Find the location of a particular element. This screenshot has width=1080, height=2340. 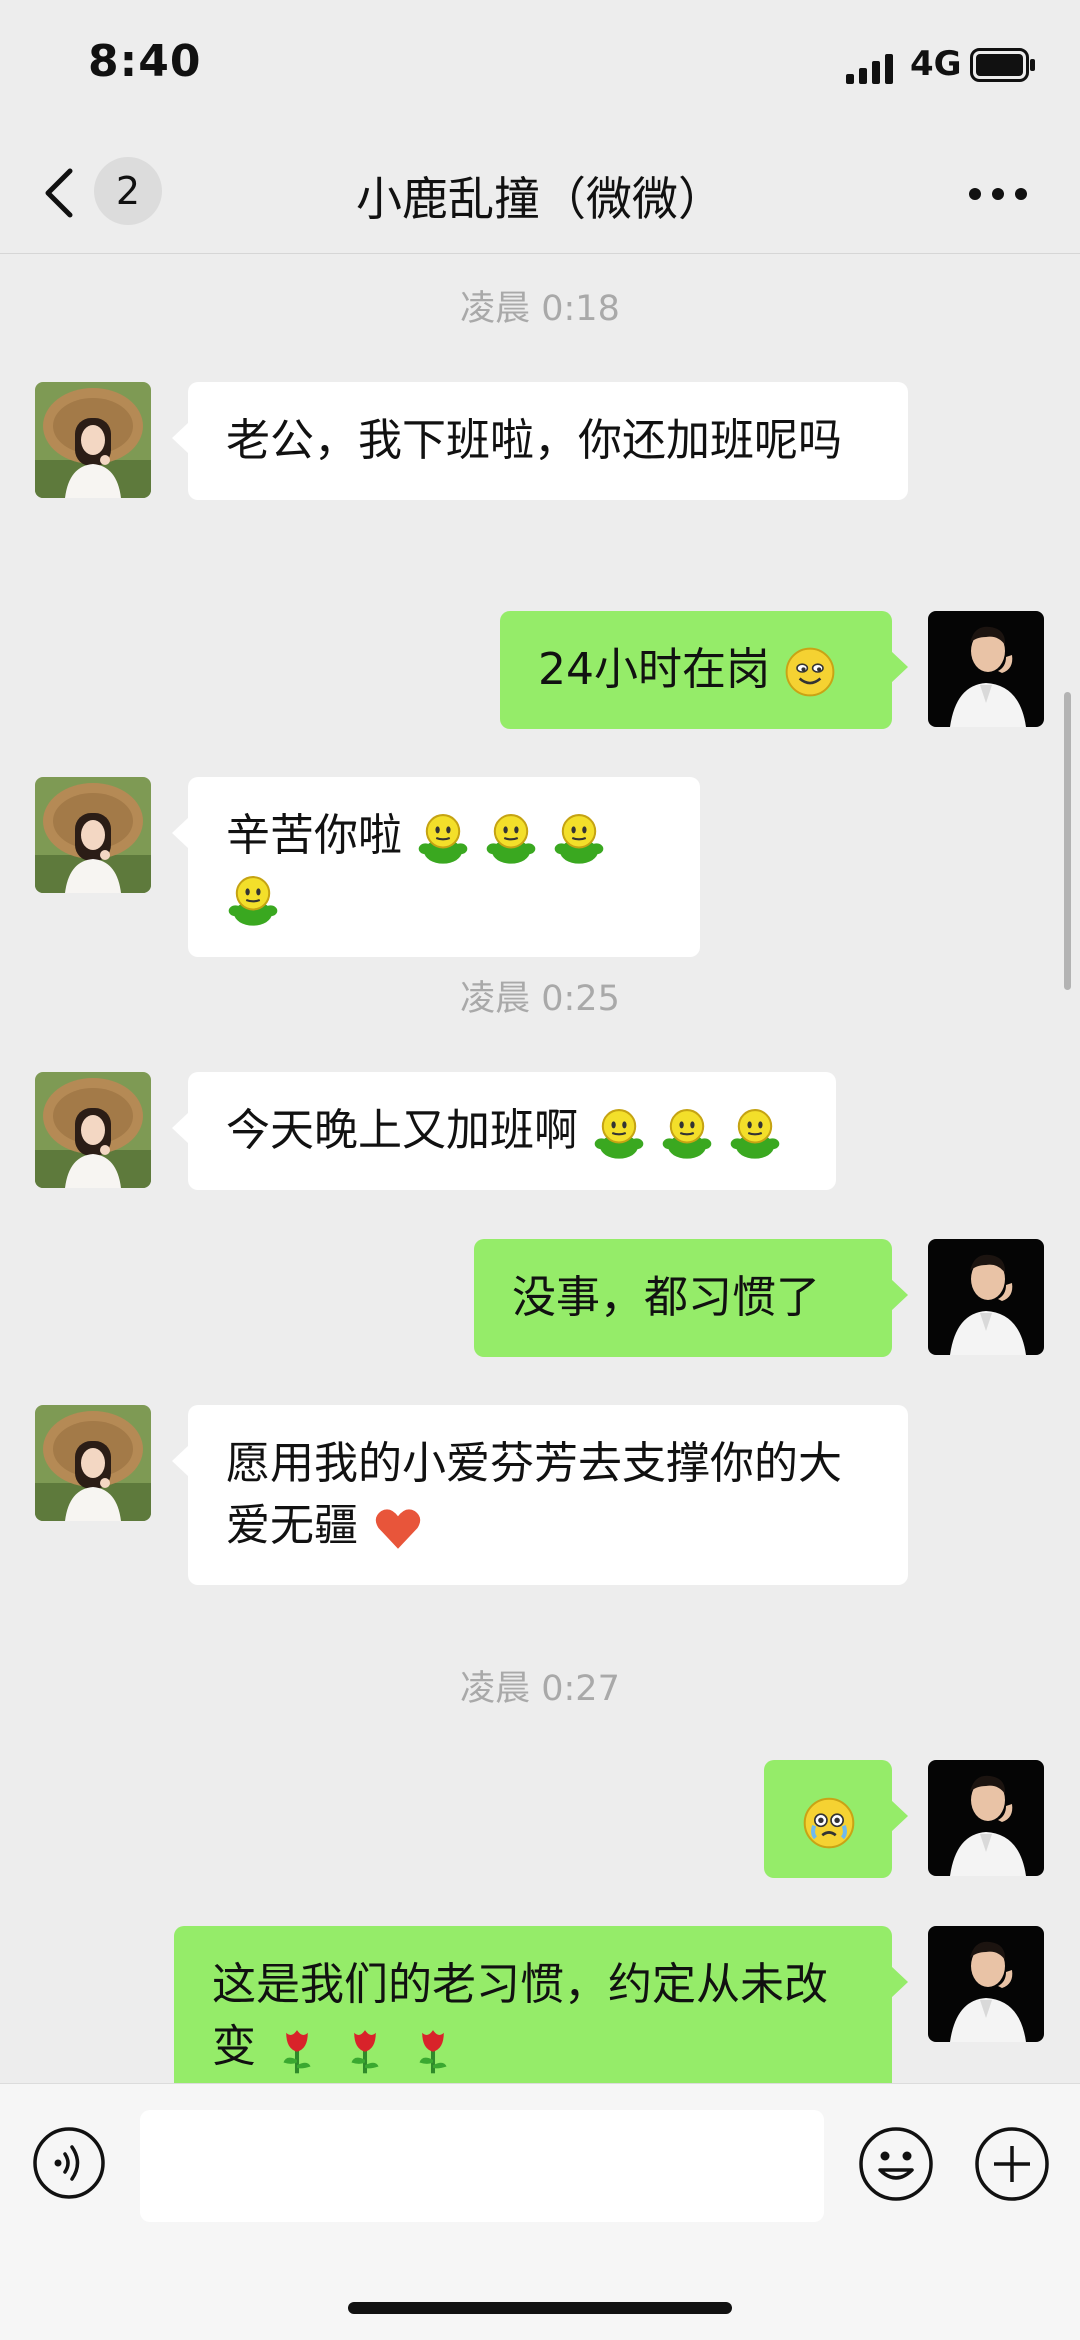

home-indicator is located at coordinates (540, 2308).